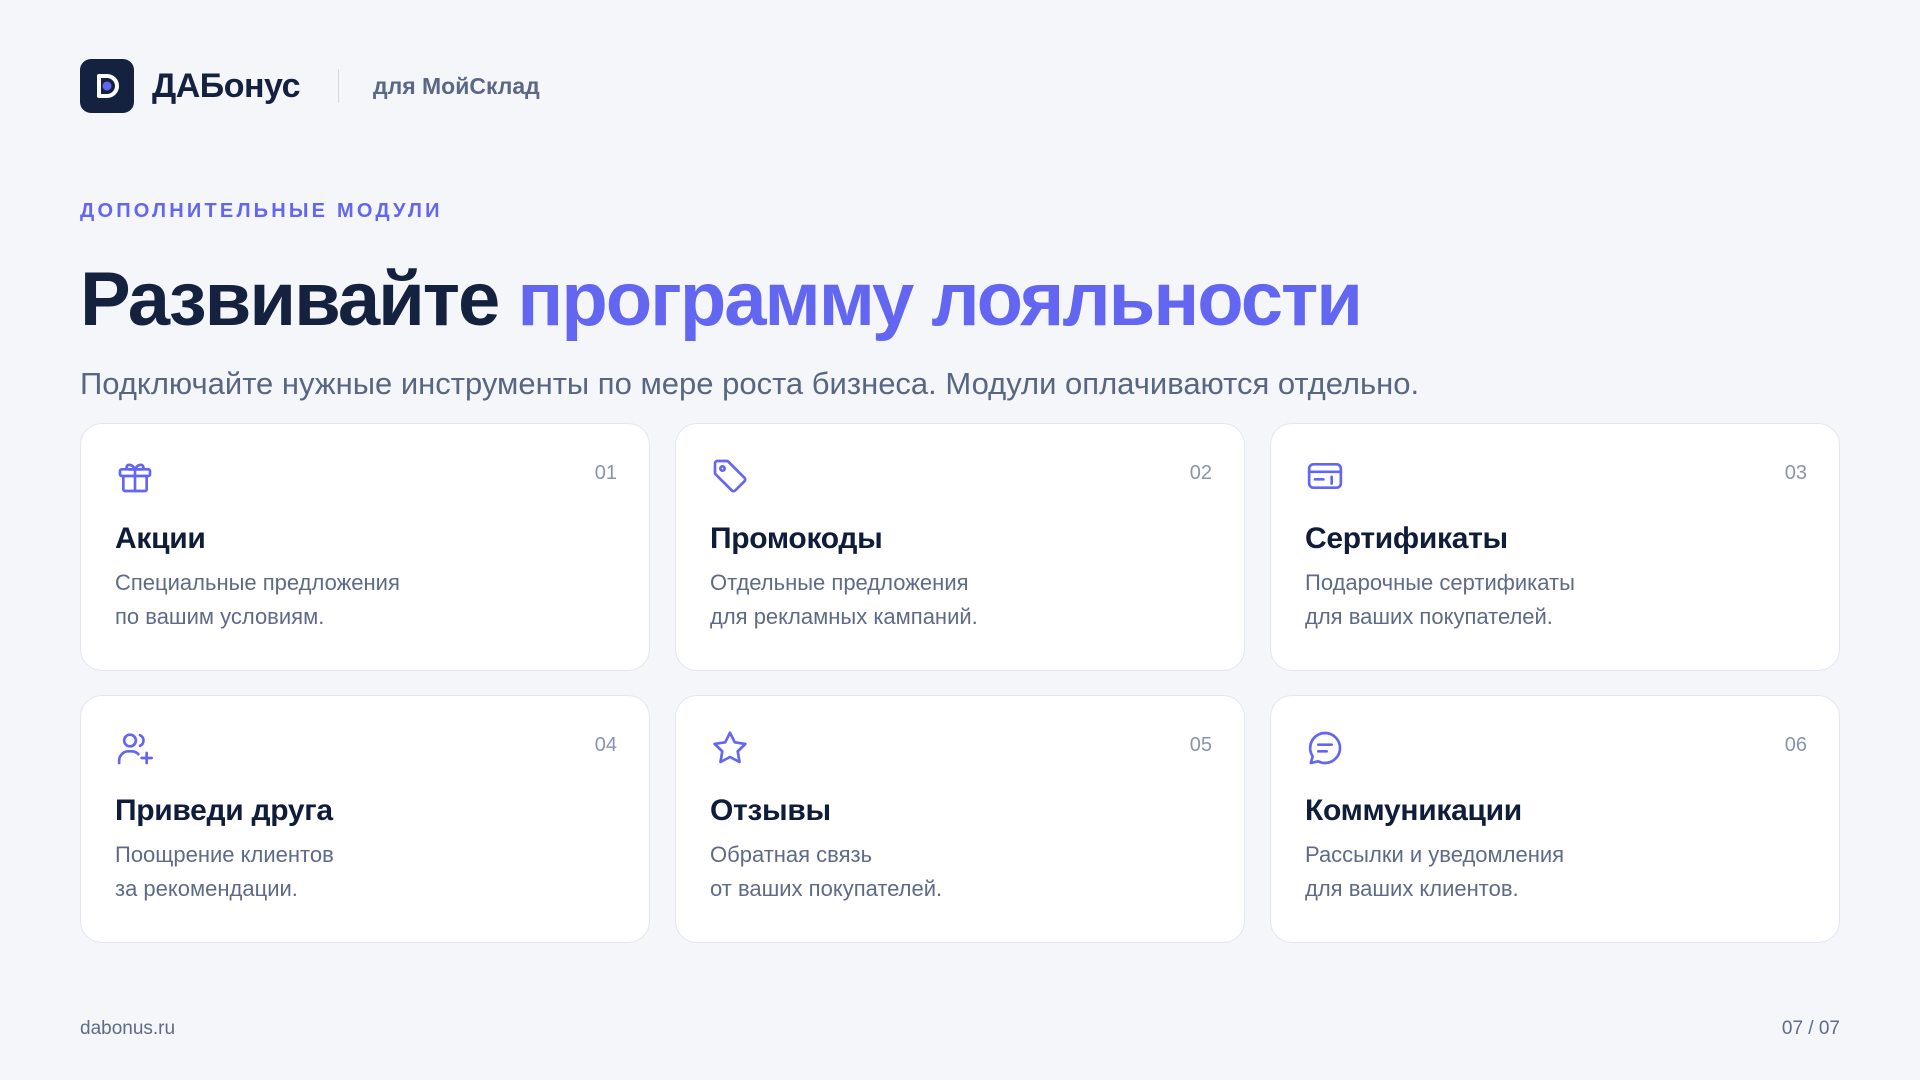 This screenshot has height=1080, width=1920. Describe the element at coordinates (365, 872) in the screenshot. I see `card-description: Поощрение клиентов за рекомендации.` at that location.